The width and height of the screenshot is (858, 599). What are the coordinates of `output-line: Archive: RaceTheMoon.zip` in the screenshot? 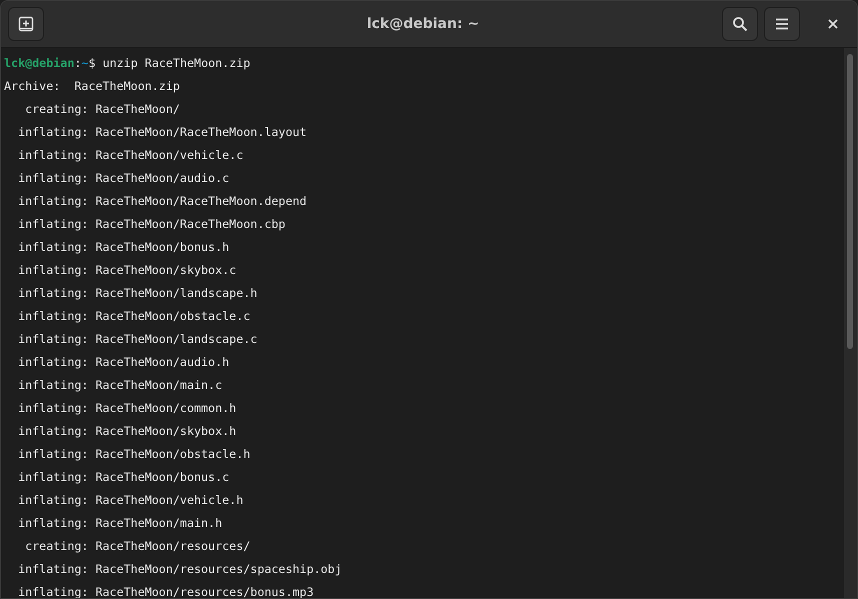 It's located at (92, 86).